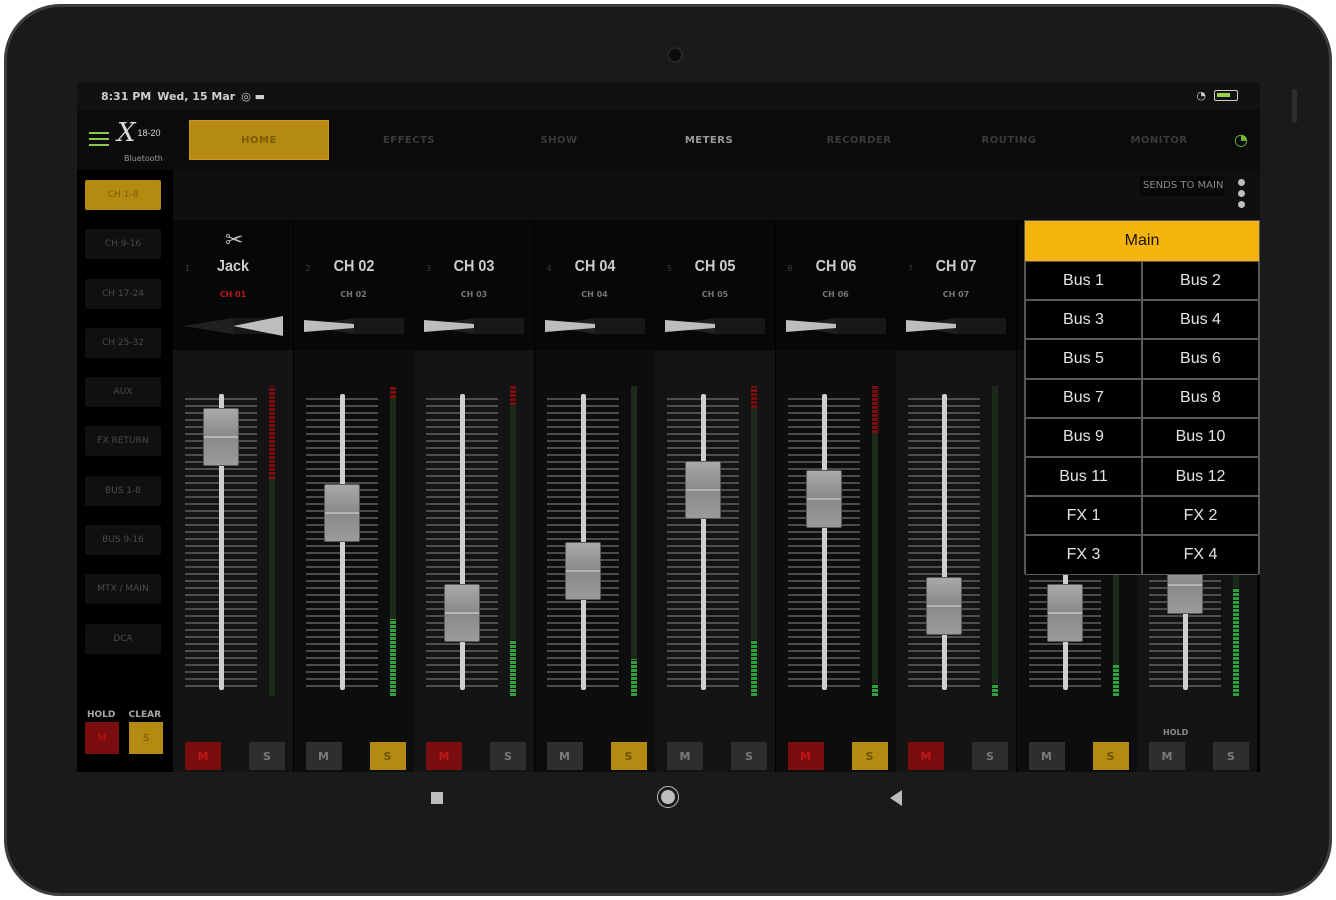  What do you see at coordinates (1176, 732) in the screenshot?
I see `hold-label: HOLD` at bounding box center [1176, 732].